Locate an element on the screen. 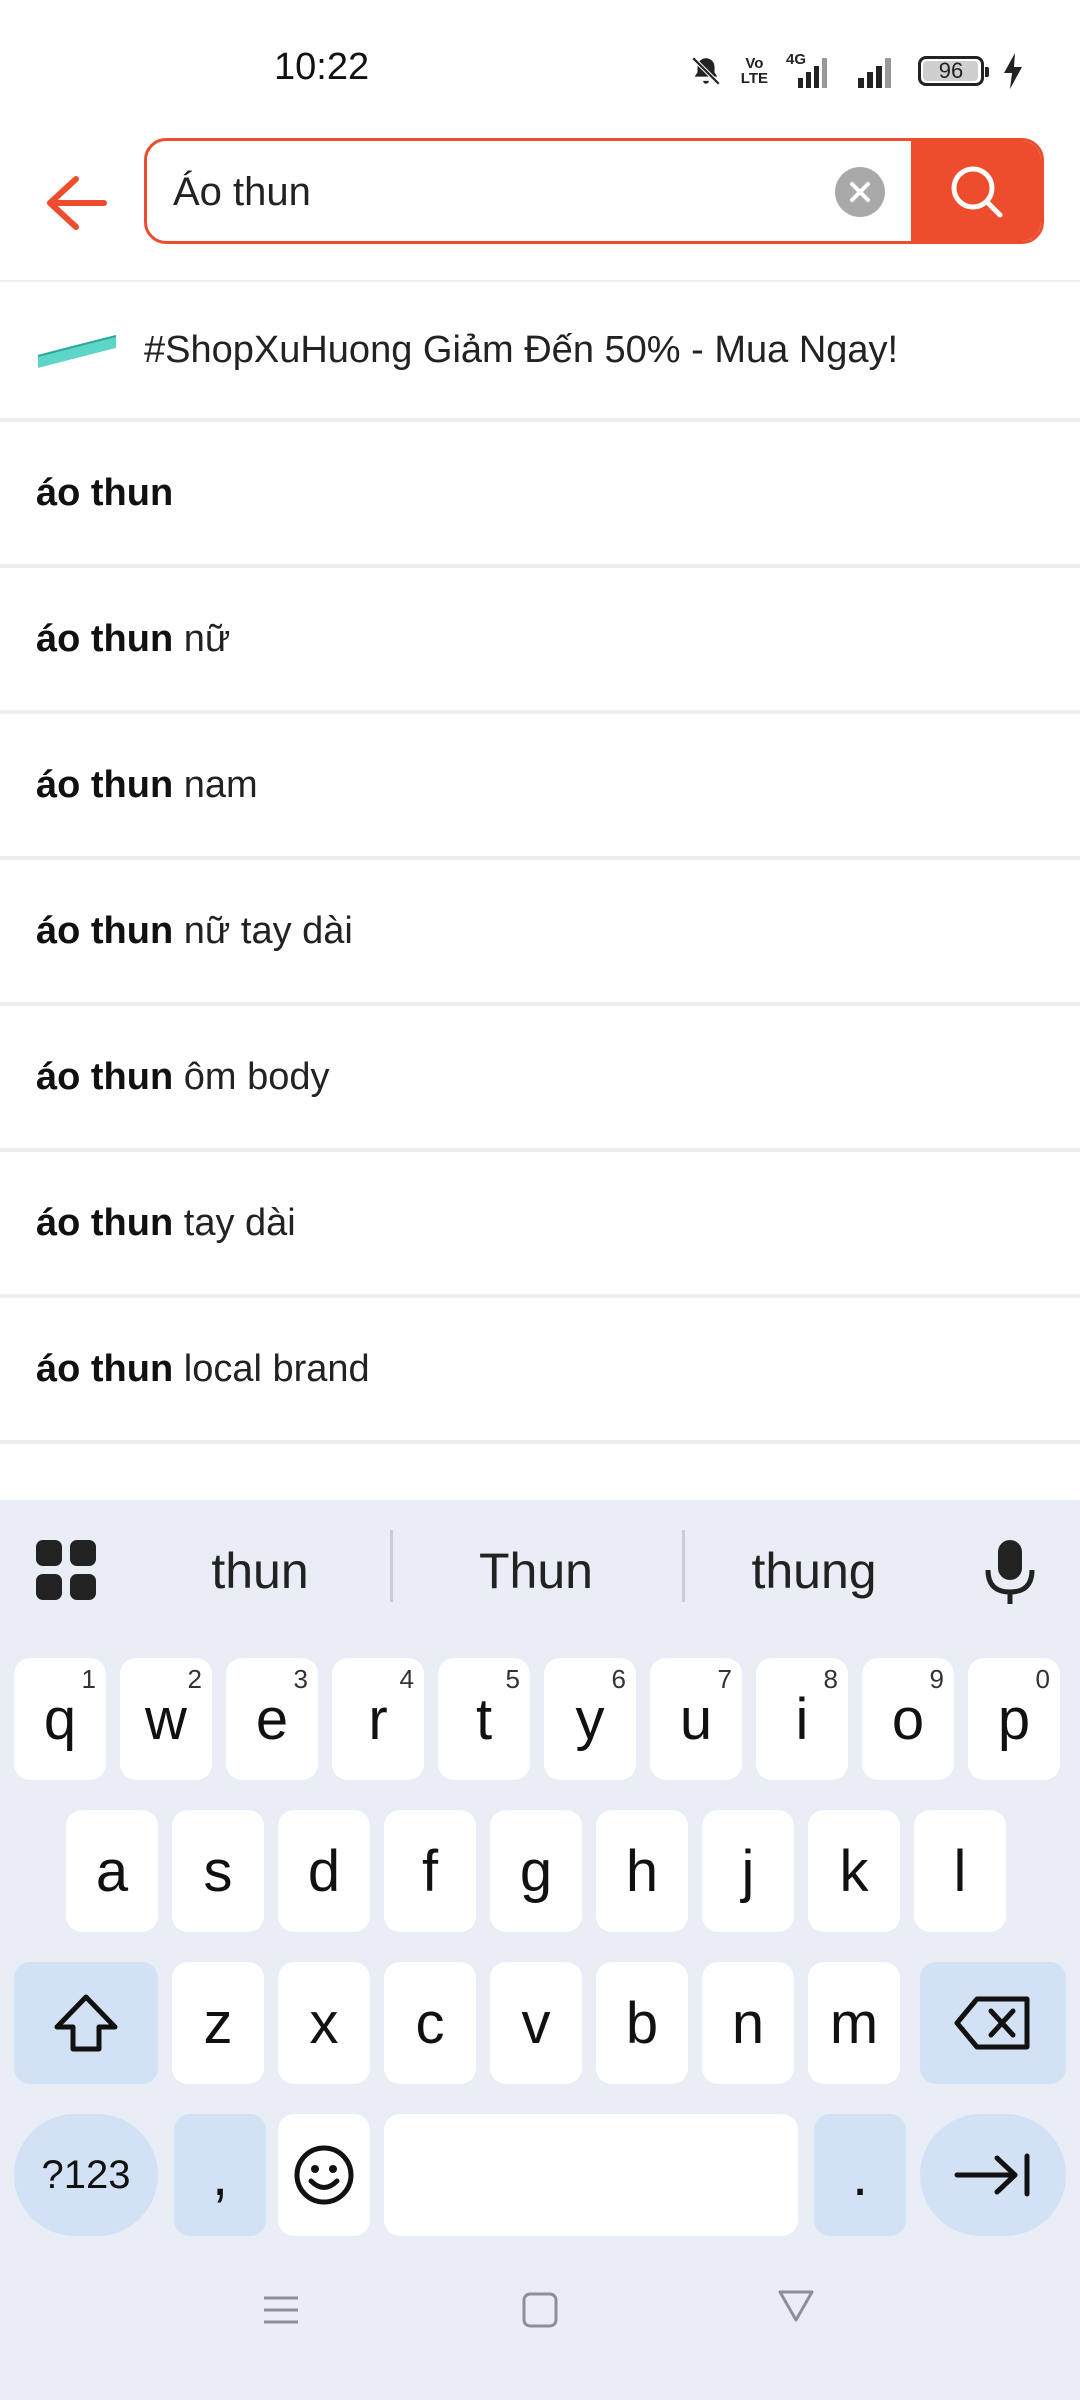  close-icon is located at coordinates (860, 192).